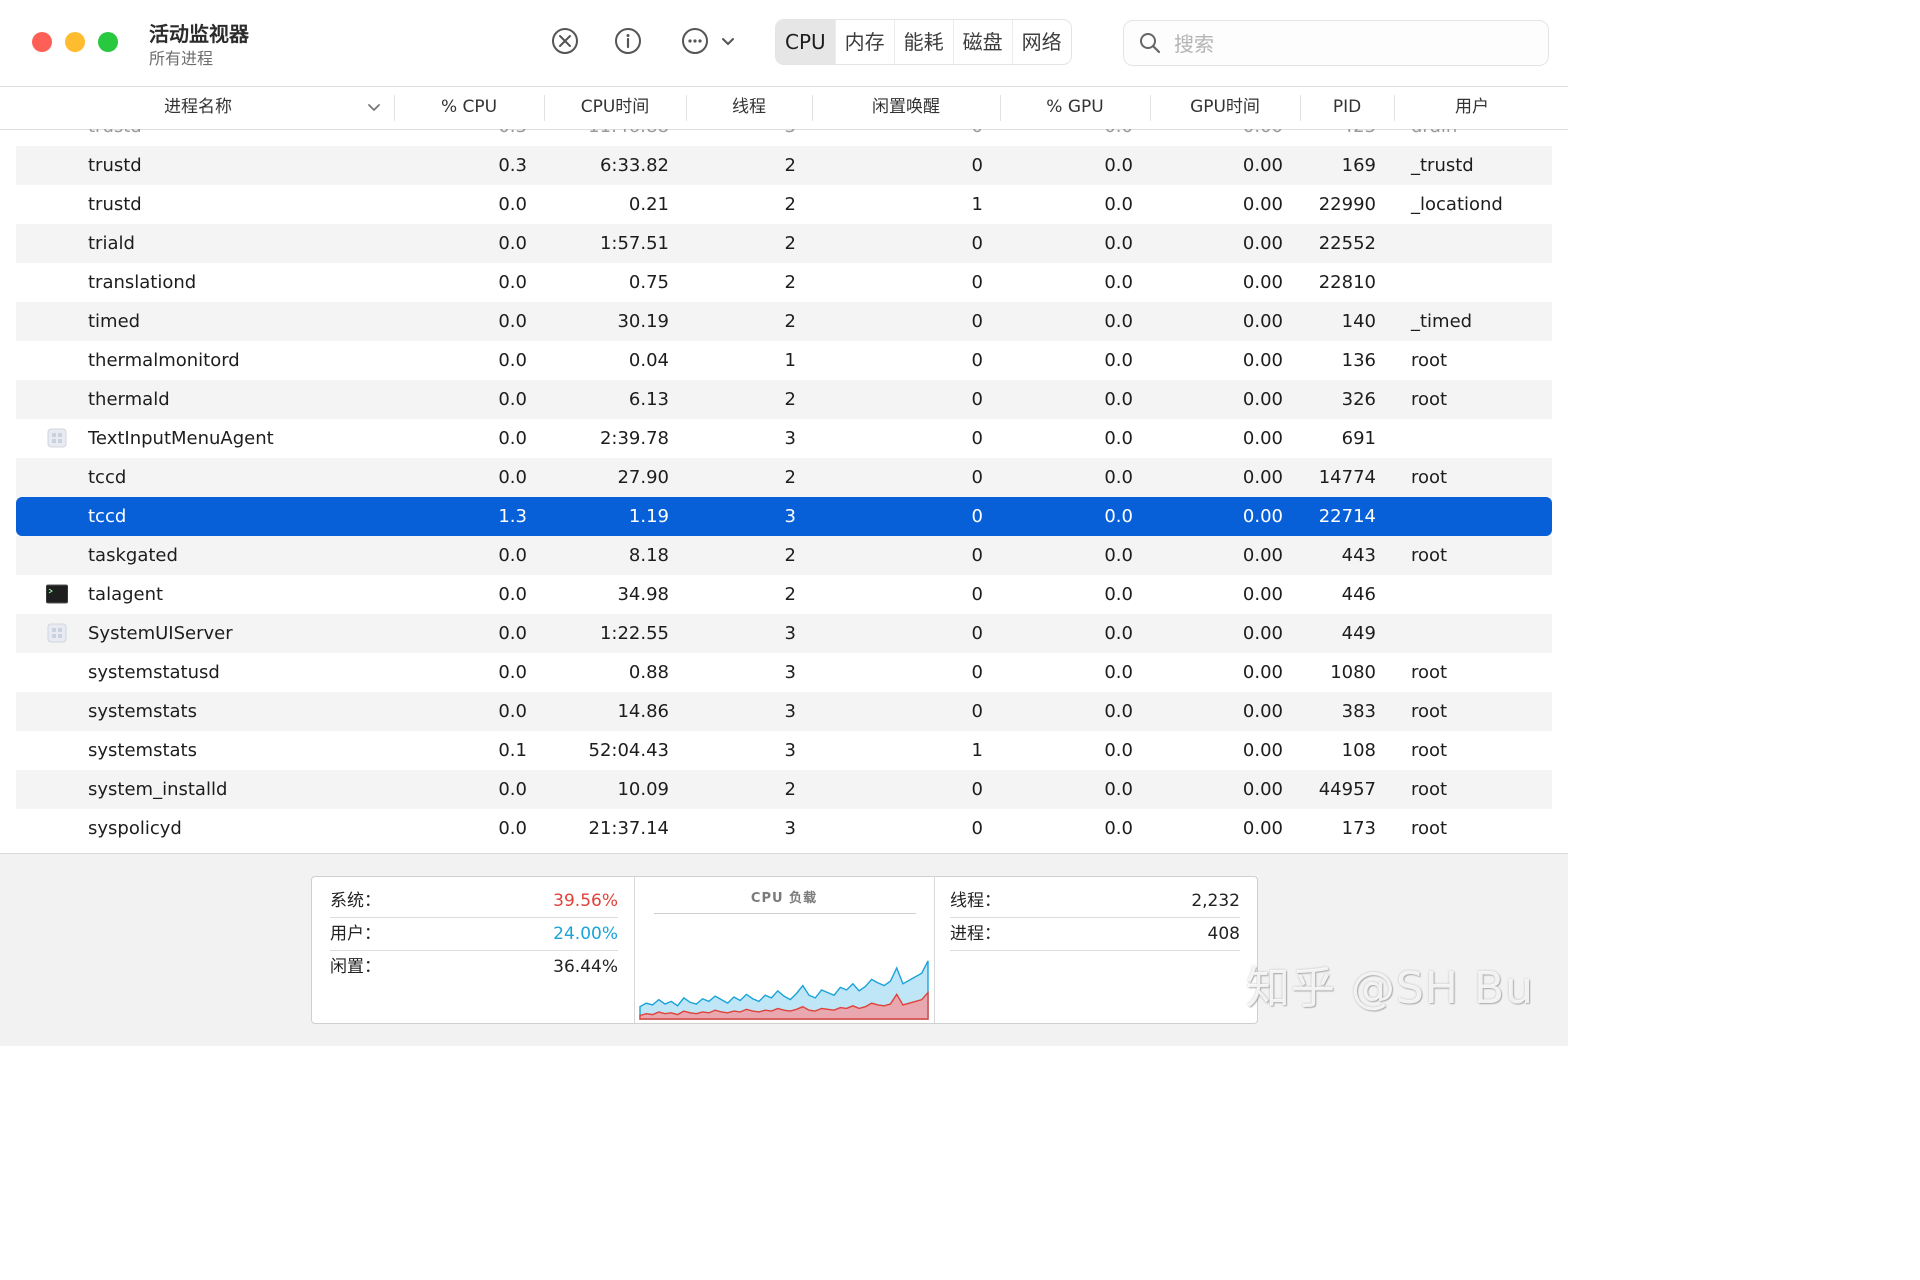  What do you see at coordinates (469, 108) in the screenshot?
I see `column-header-cpu-percent: % CPU` at bounding box center [469, 108].